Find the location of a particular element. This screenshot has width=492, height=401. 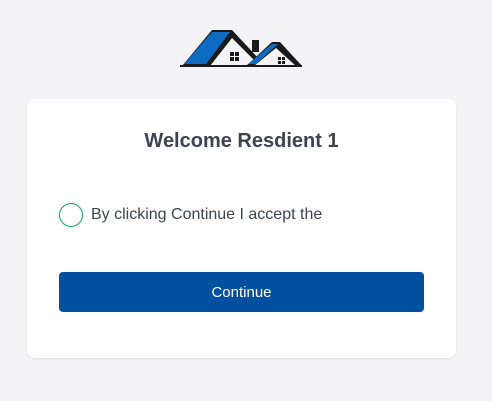

houses-logo-icon is located at coordinates (241, 48).